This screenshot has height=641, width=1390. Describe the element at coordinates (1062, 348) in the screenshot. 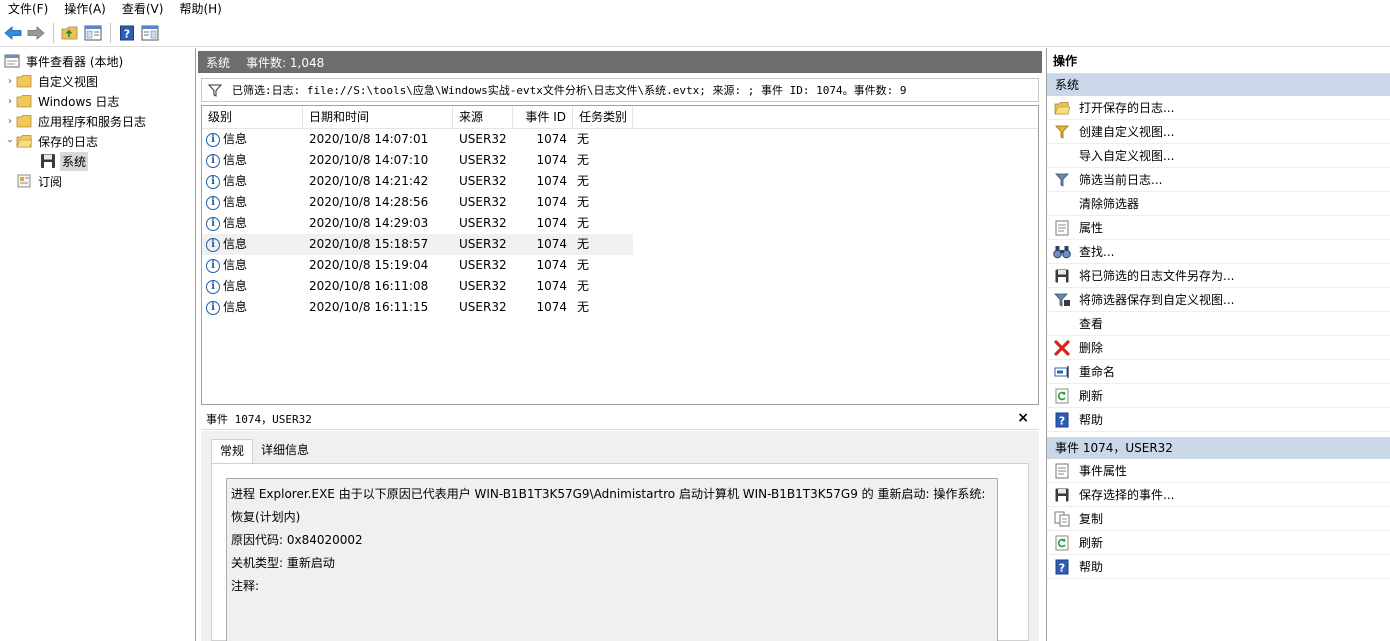

I see `delete-icon` at that location.